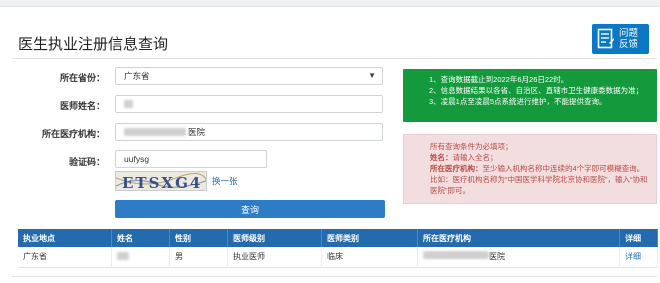 The height and width of the screenshot is (283, 660). What do you see at coordinates (198, 257) in the screenshot?
I see `cell-gender: 男` at bounding box center [198, 257].